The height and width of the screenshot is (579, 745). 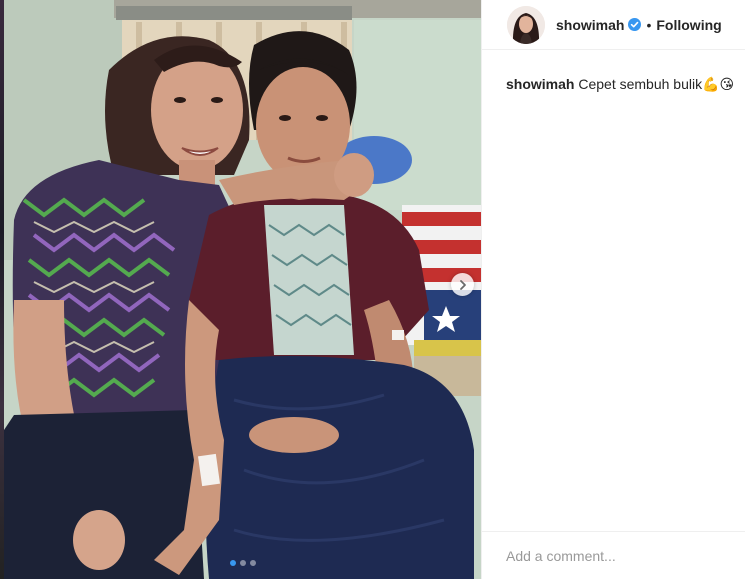 I want to click on avatar-portrait-icon, so click(x=526, y=24).